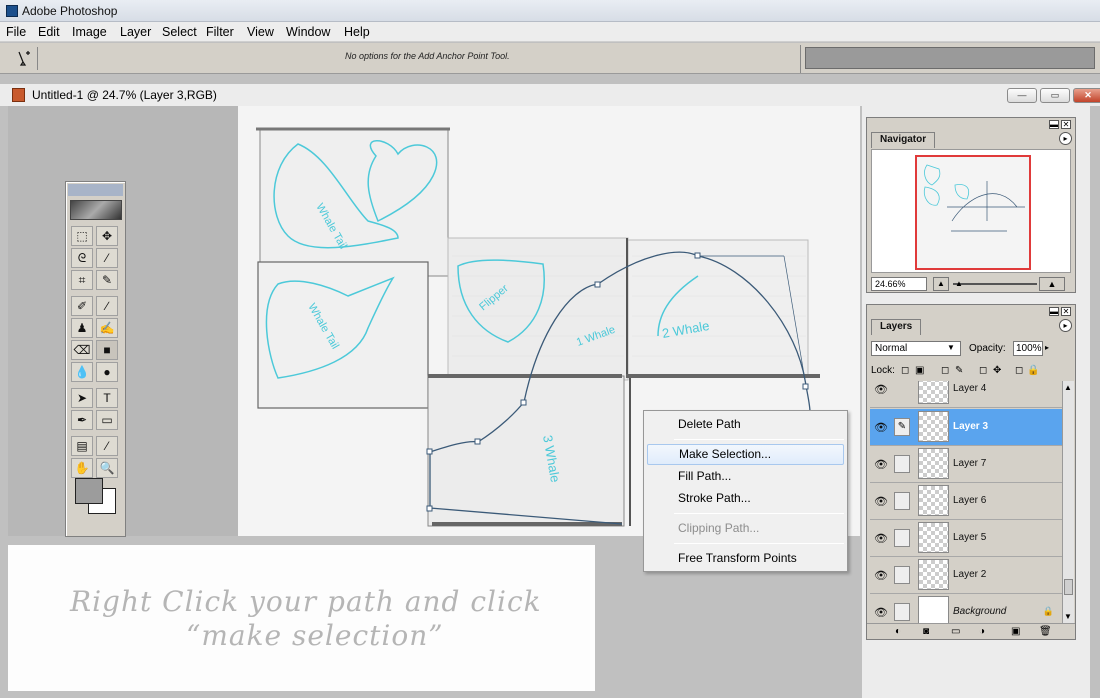  Describe the element at coordinates (966, 538) in the screenshot. I see `layer-row-layer-5: 👁 Layer 5` at that location.